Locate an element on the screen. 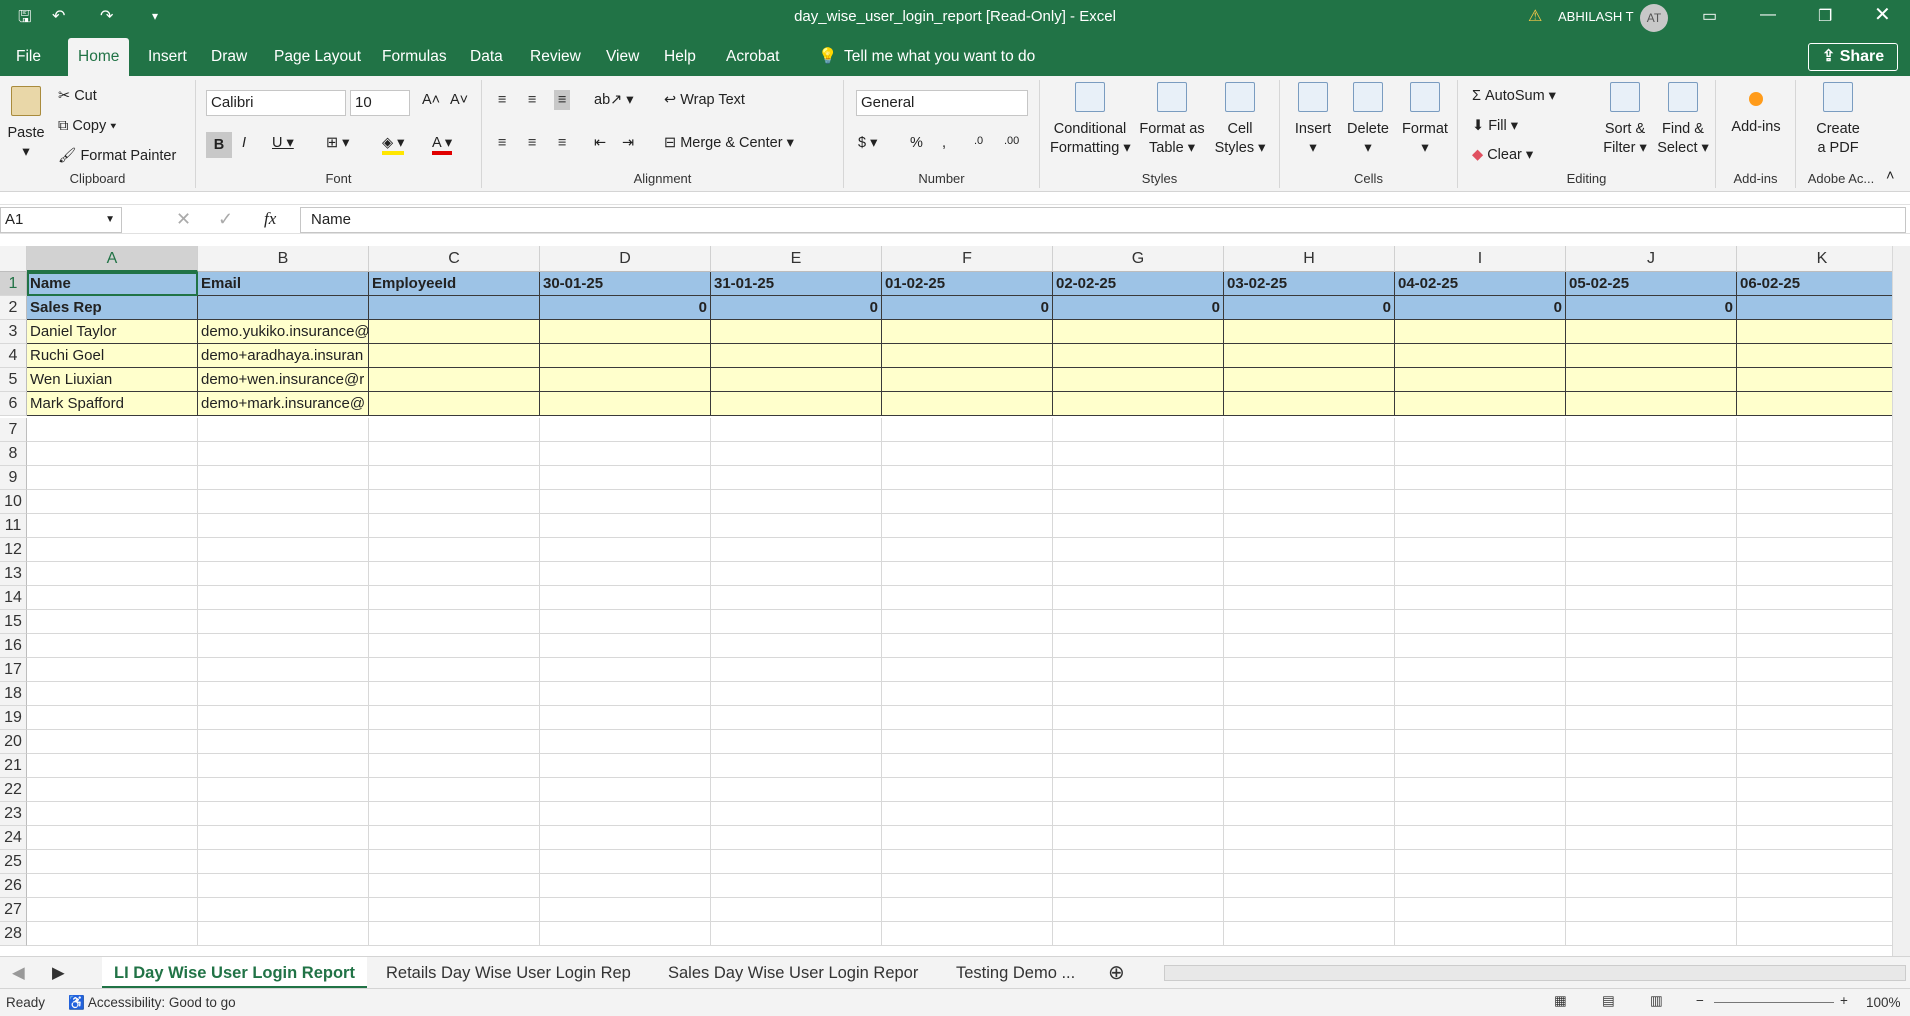  cell-j20 is located at coordinates (1651, 742).